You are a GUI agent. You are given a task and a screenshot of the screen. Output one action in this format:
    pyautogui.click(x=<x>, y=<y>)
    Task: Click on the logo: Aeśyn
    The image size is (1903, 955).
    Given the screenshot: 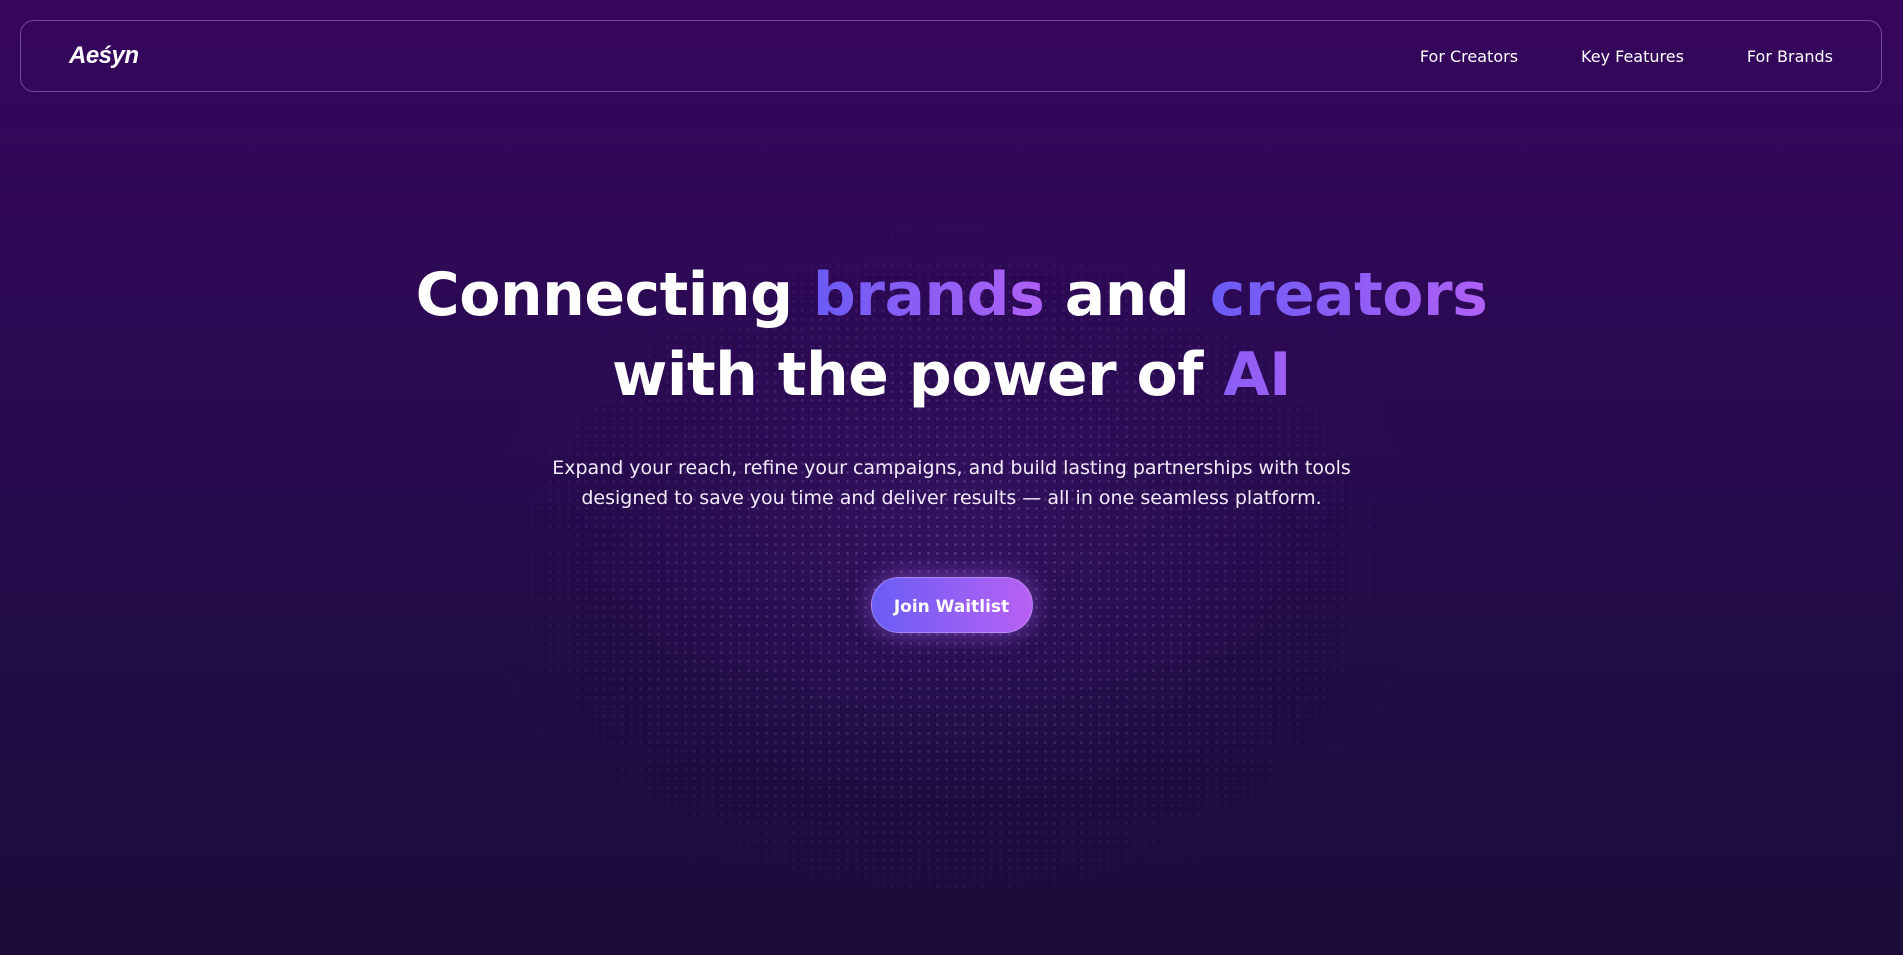 What is the action you would take?
    pyautogui.click(x=104, y=56)
    